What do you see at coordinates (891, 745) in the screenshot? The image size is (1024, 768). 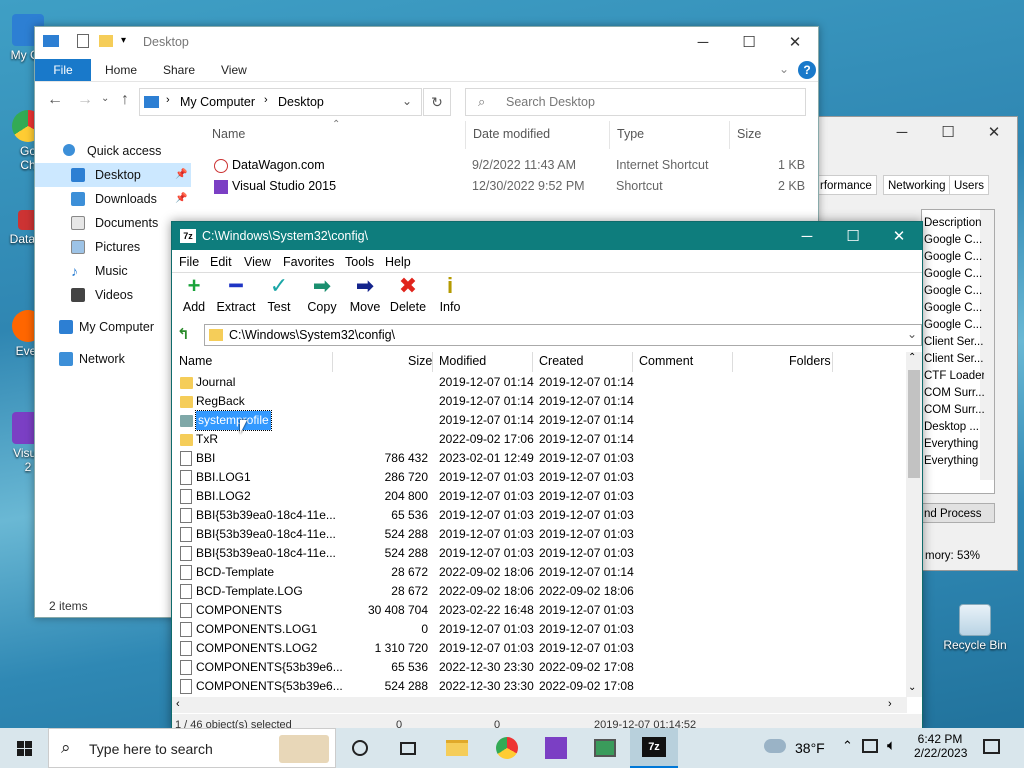 I see `speaker-icon: 🔈︎` at bounding box center [891, 745].